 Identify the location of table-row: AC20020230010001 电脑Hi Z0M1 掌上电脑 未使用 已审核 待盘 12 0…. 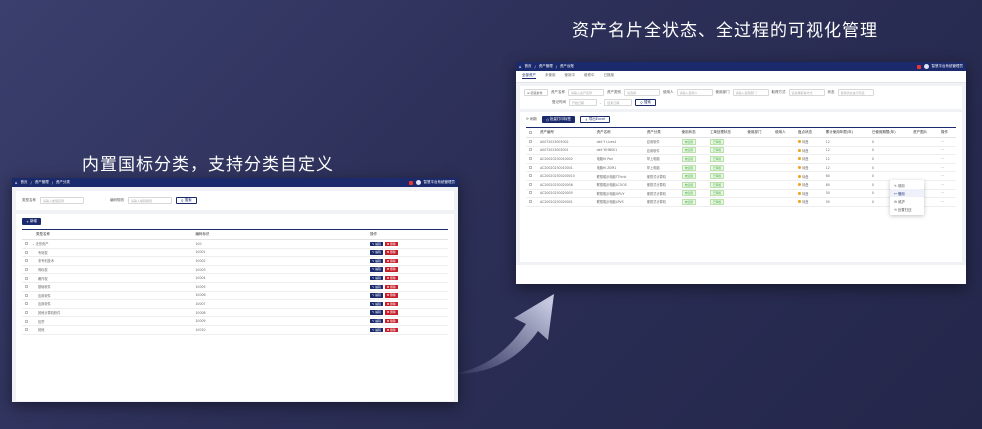
(741, 168).